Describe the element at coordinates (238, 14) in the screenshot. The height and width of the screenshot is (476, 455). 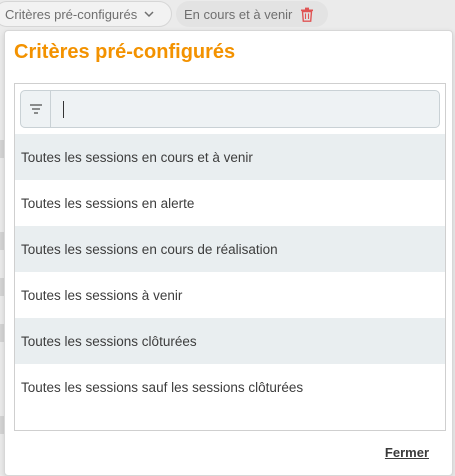
I see `status-chip-label: En cours et à venir` at that location.